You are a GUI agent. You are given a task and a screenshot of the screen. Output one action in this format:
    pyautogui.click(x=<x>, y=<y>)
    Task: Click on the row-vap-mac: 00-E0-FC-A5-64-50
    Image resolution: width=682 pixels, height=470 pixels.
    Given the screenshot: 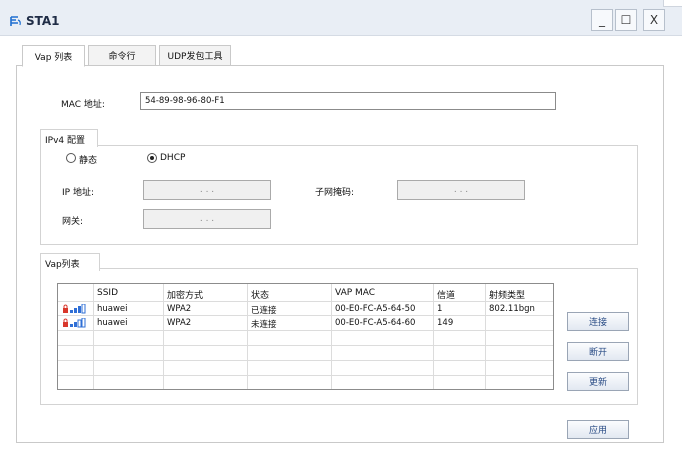 What is the action you would take?
    pyautogui.click(x=375, y=309)
    